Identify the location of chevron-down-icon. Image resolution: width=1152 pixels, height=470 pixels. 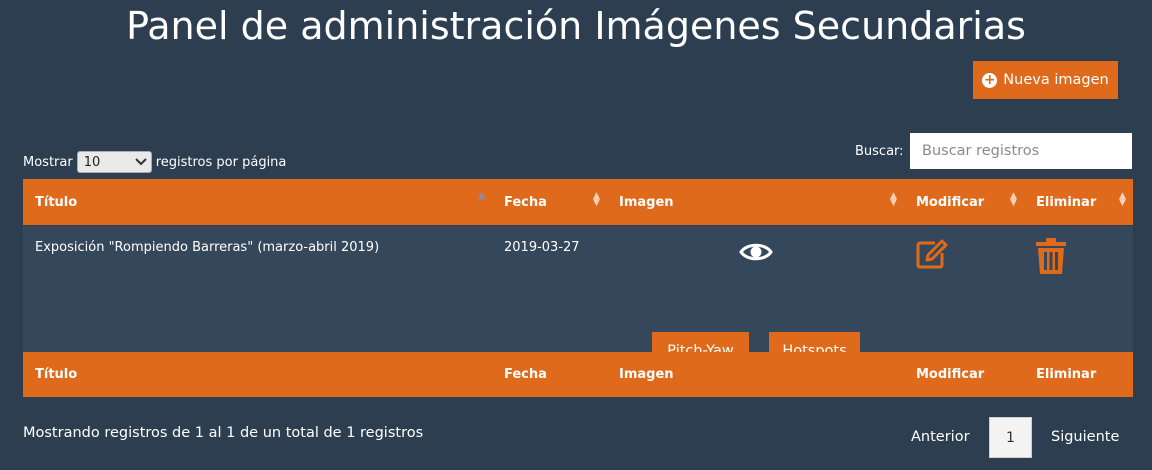
(140, 162).